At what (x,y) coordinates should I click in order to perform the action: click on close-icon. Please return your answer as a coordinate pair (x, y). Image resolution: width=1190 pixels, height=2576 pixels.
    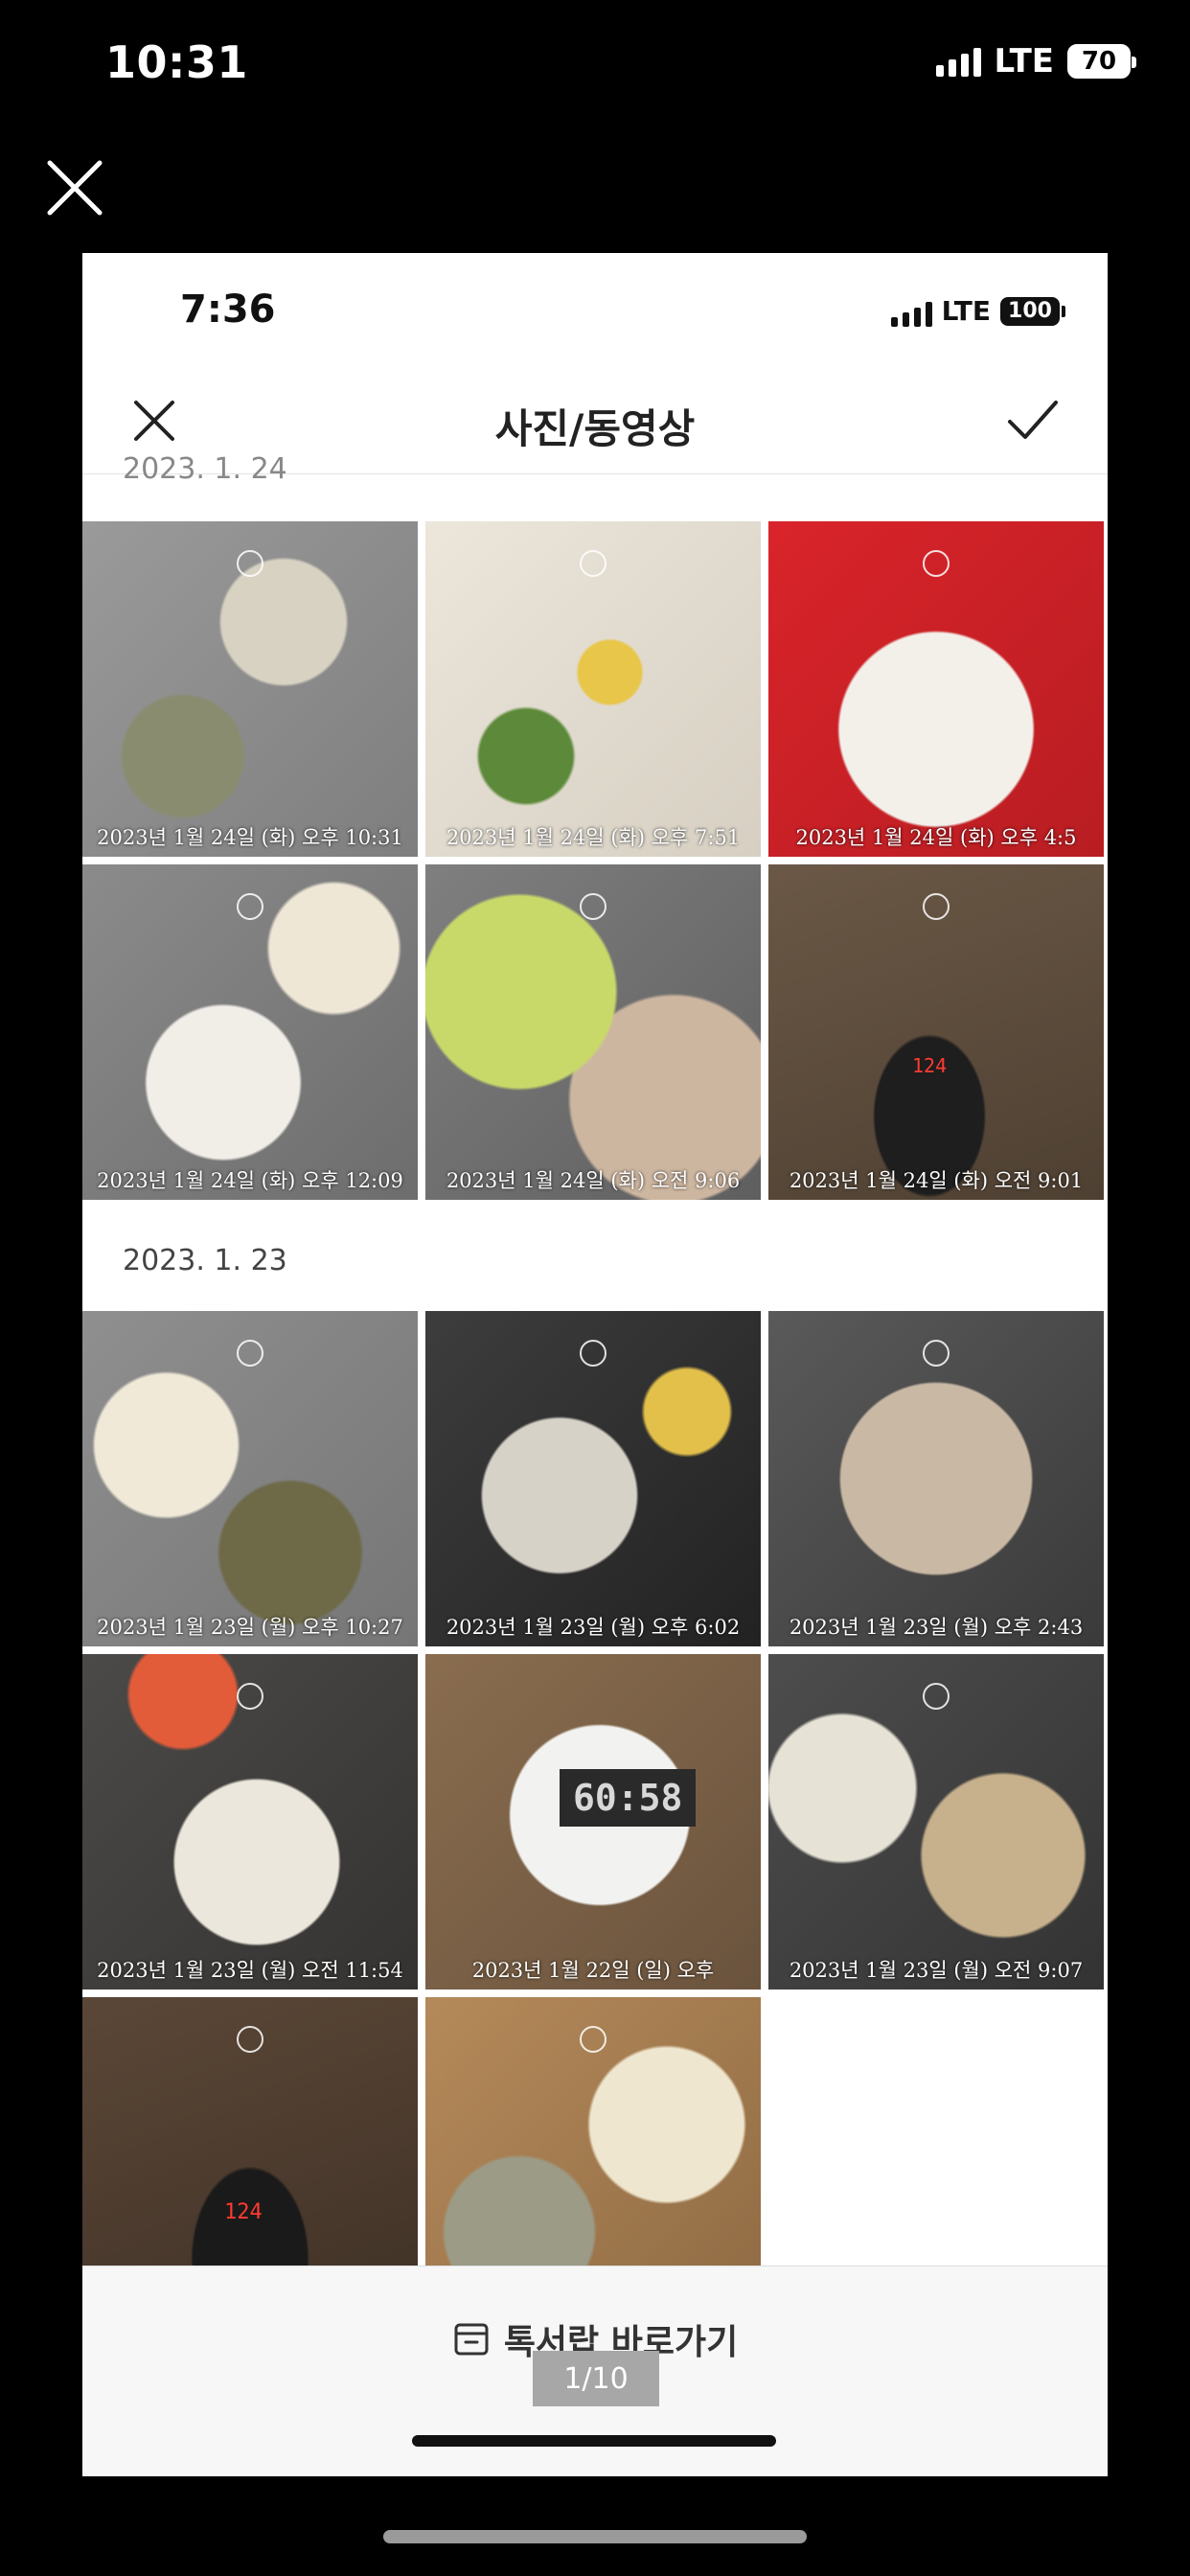
    Looking at the image, I should click on (74, 187).